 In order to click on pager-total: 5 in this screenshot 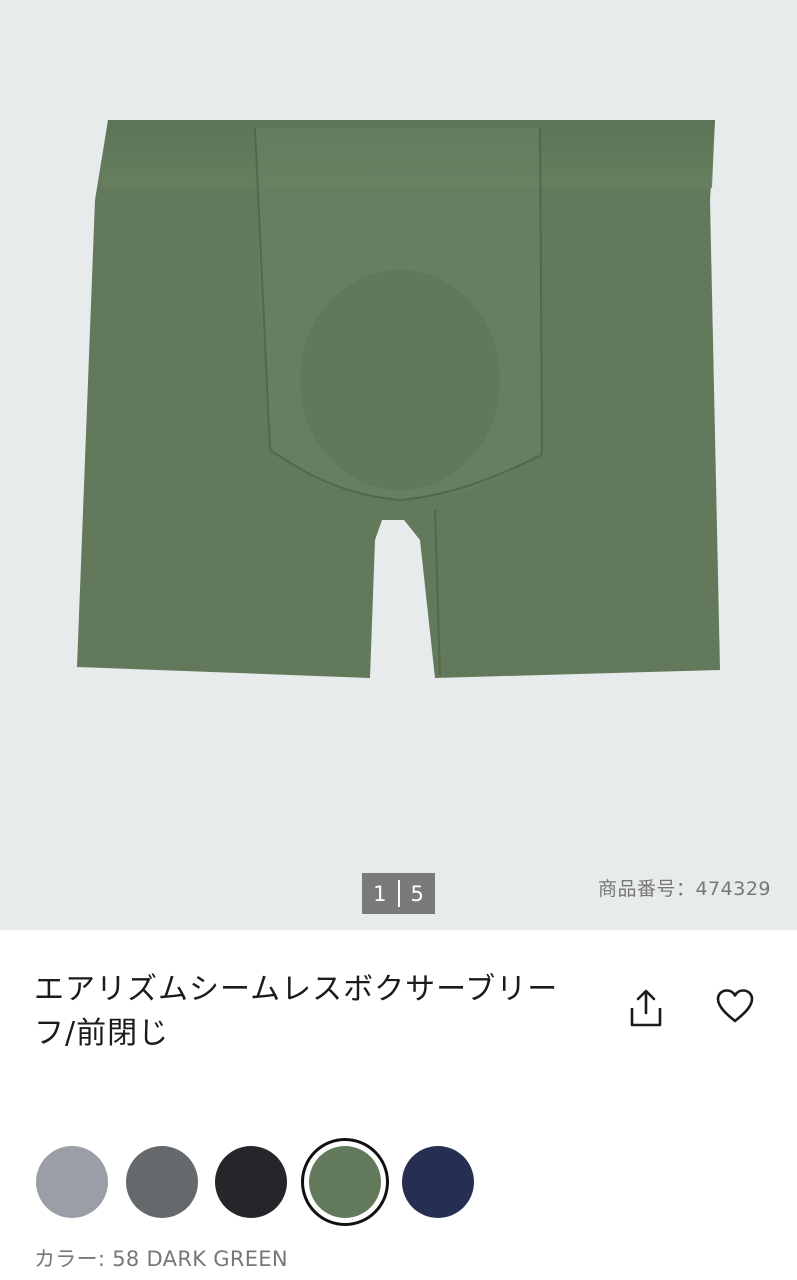, I will do `click(417, 893)`.